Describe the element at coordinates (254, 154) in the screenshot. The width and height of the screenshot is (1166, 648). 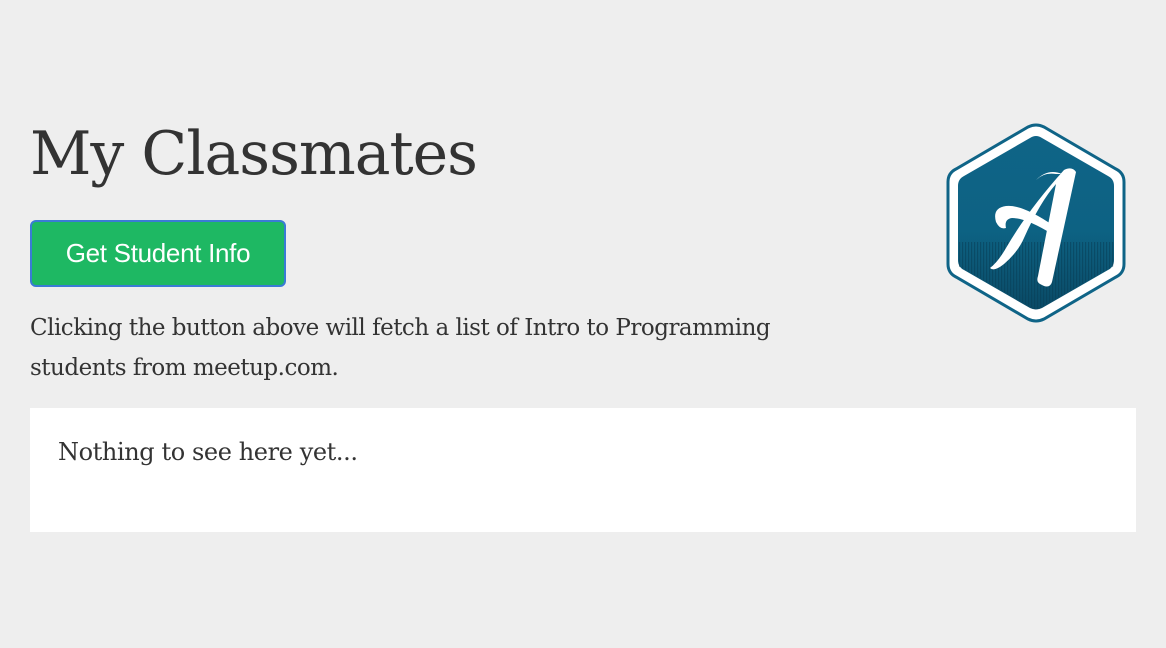
I see `page-title: My Classmates` at that location.